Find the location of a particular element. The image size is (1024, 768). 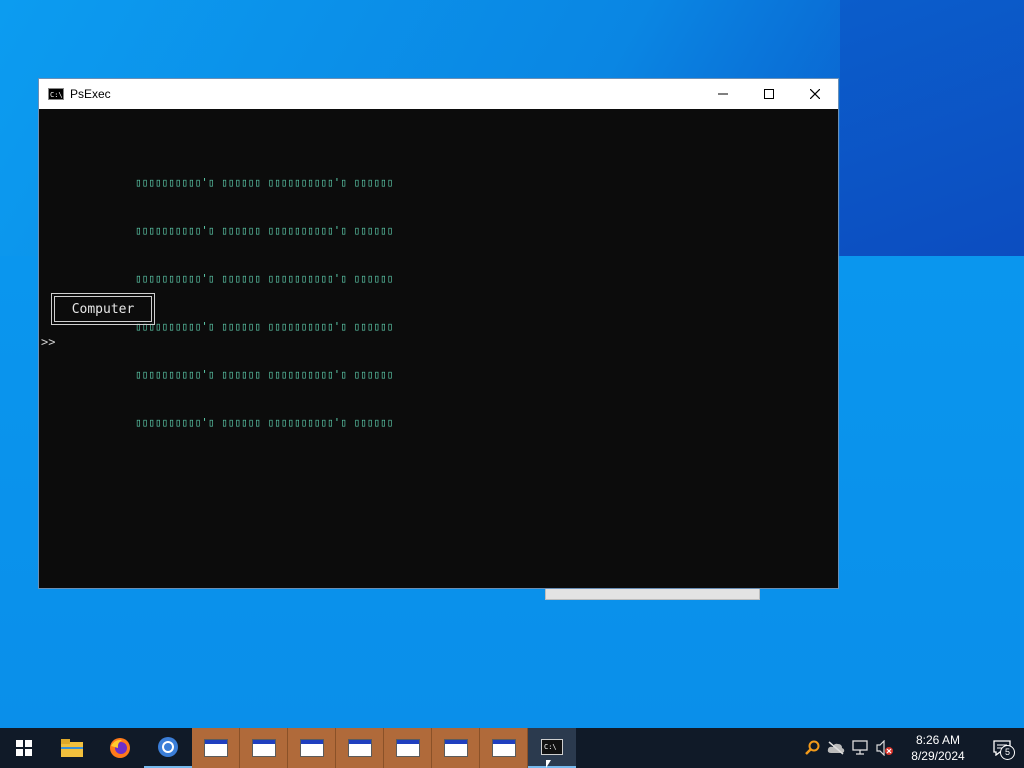

taskbar: C:\ 8:26 AM 8/29/2024 5 is located at coordinates (512, 748).